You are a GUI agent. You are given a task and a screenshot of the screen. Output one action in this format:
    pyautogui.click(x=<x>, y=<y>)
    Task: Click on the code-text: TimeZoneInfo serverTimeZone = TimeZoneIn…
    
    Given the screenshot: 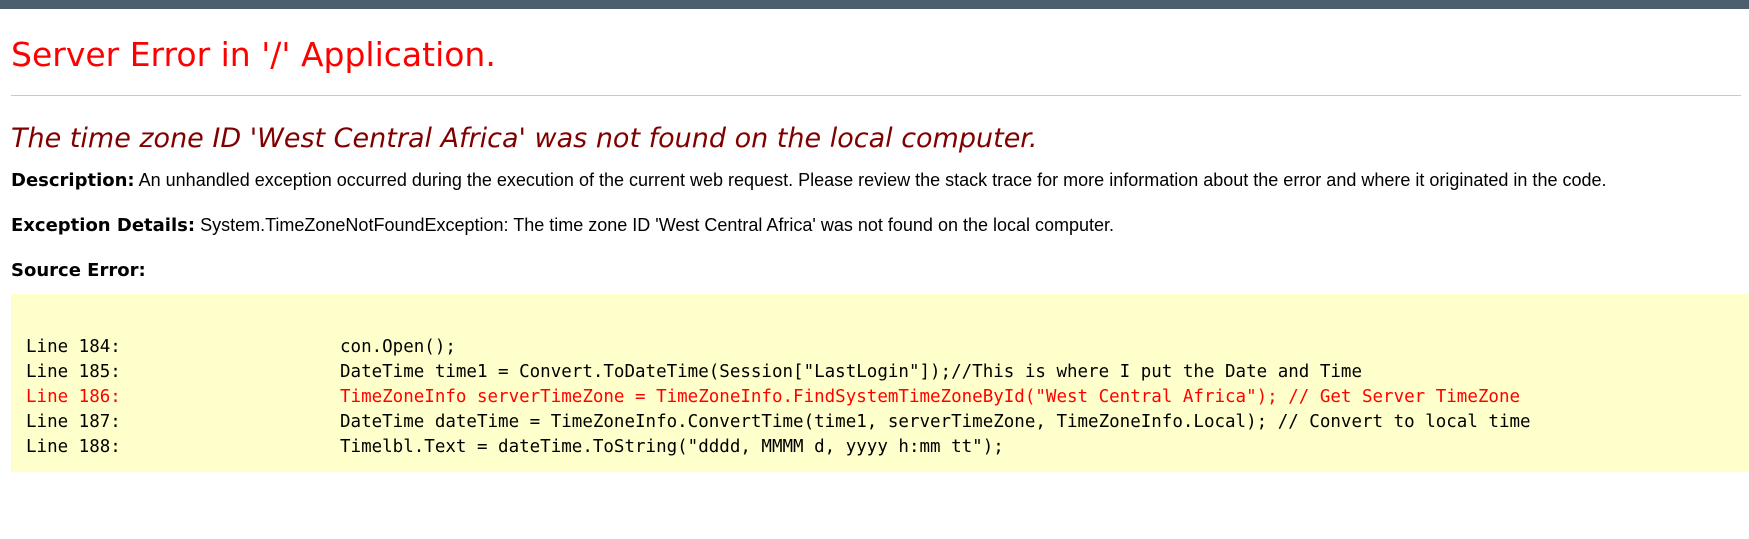 What is the action you would take?
    pyautogui.click(x=930, y=397)
    